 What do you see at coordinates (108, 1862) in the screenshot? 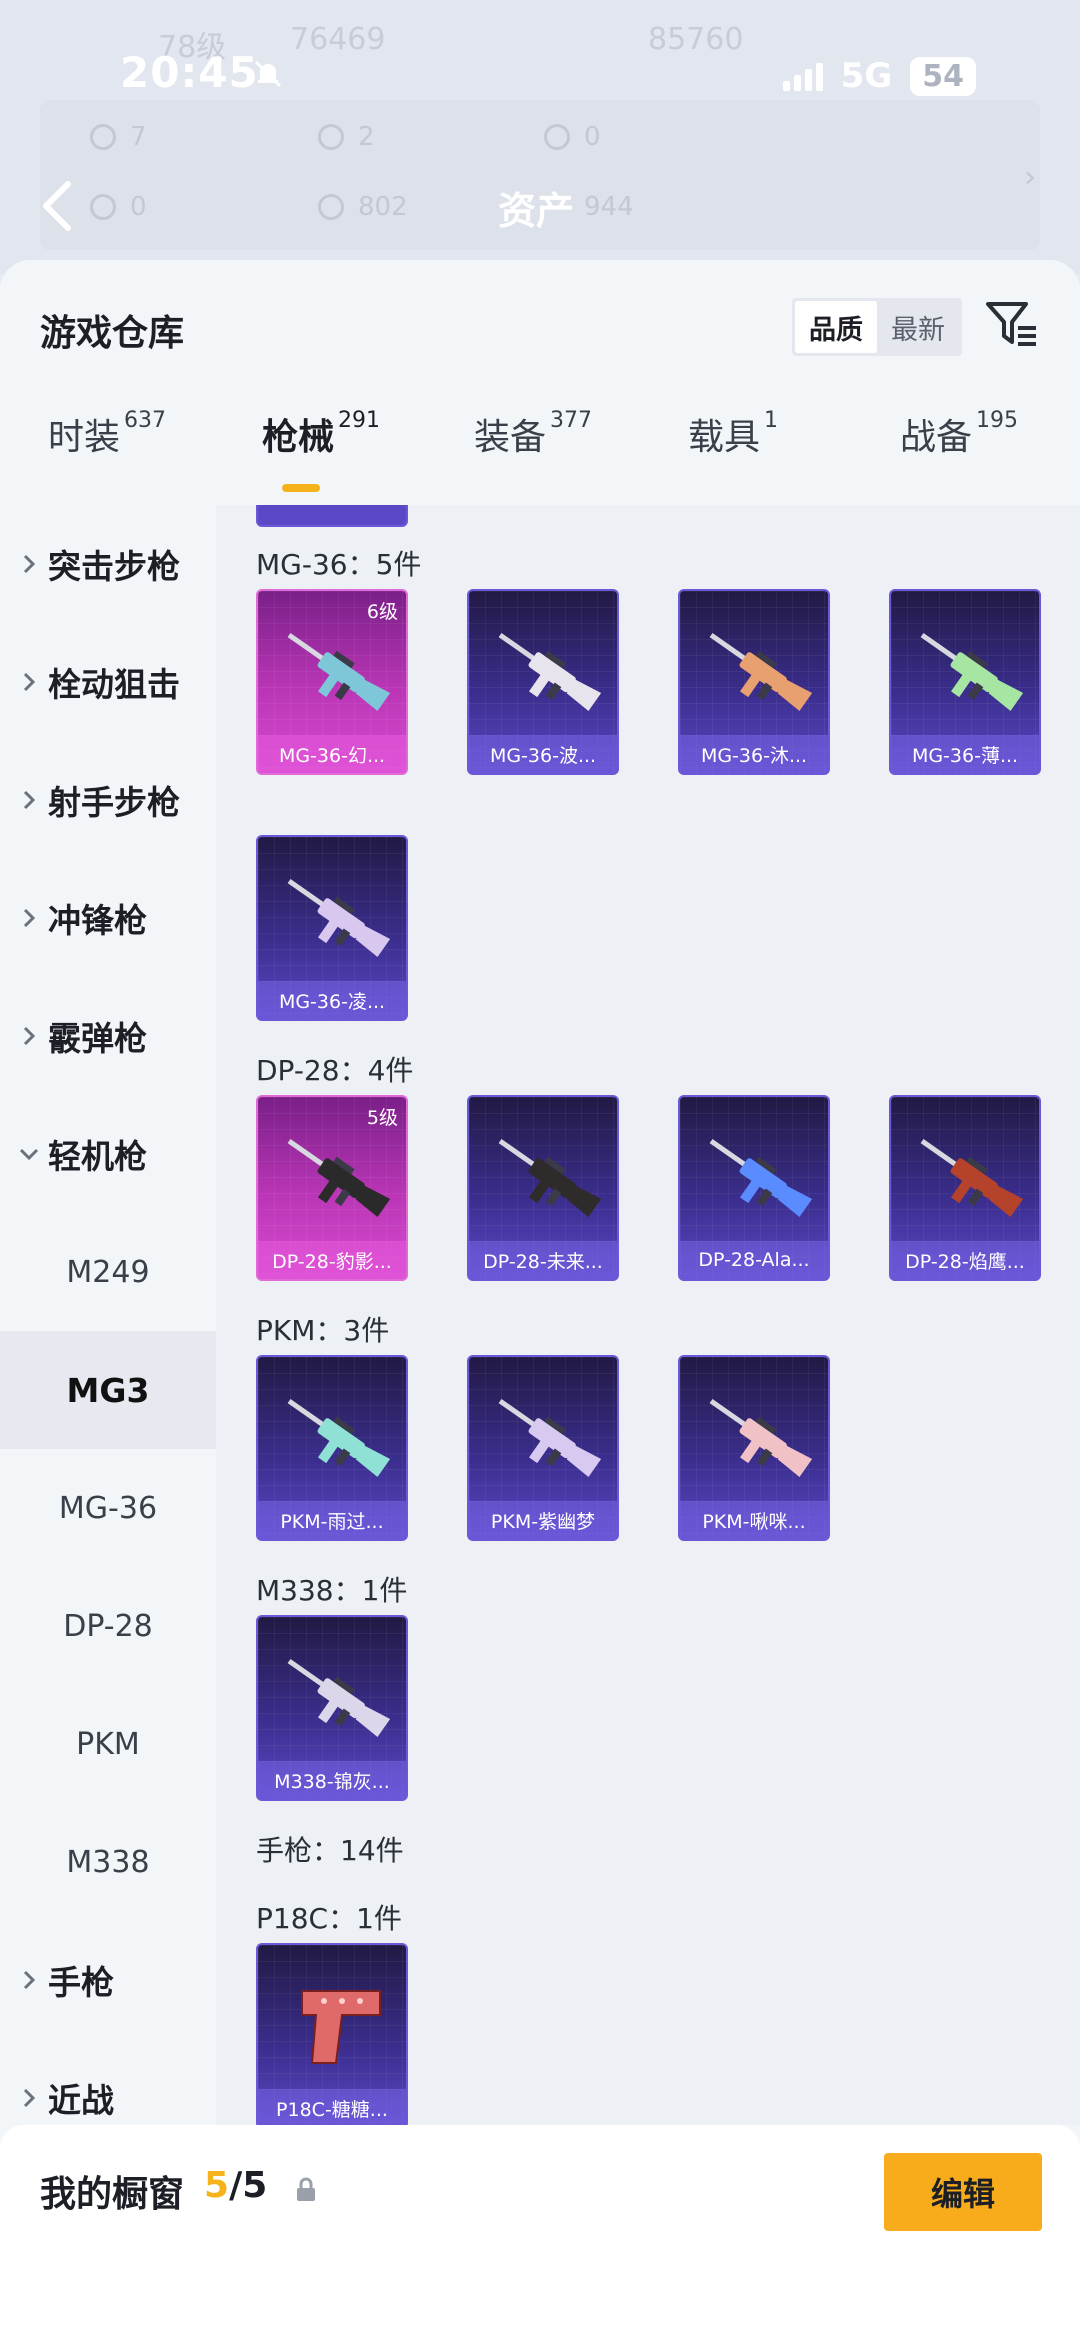
I see `subcategory-m338: M338` at bounding box center [108, 1862].